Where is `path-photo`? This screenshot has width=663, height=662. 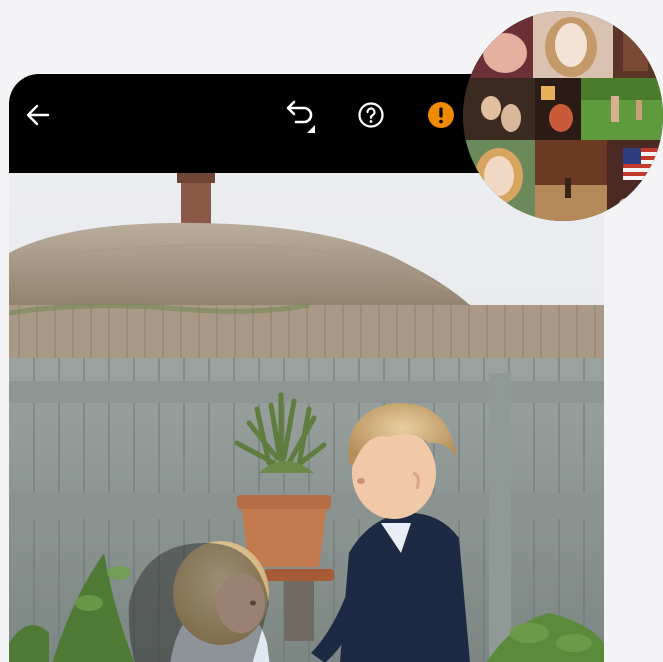 path-photo is located at coordinates (571, 180).